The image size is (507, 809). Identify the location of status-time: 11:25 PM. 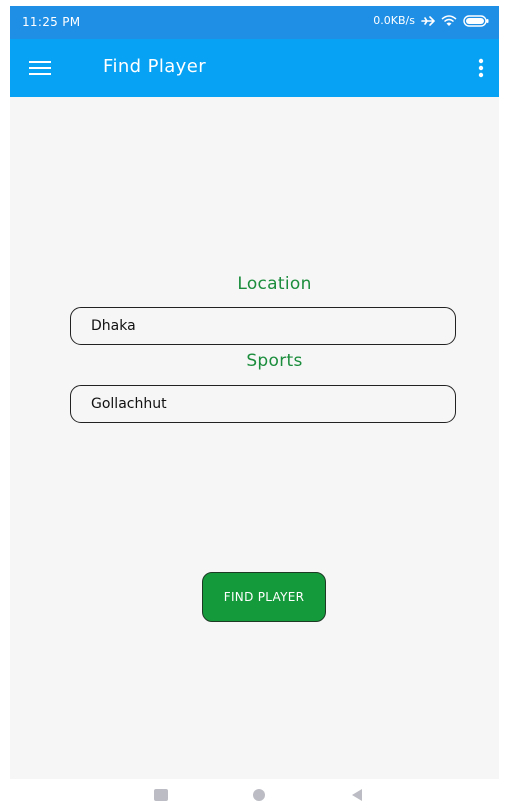
(51, 22).